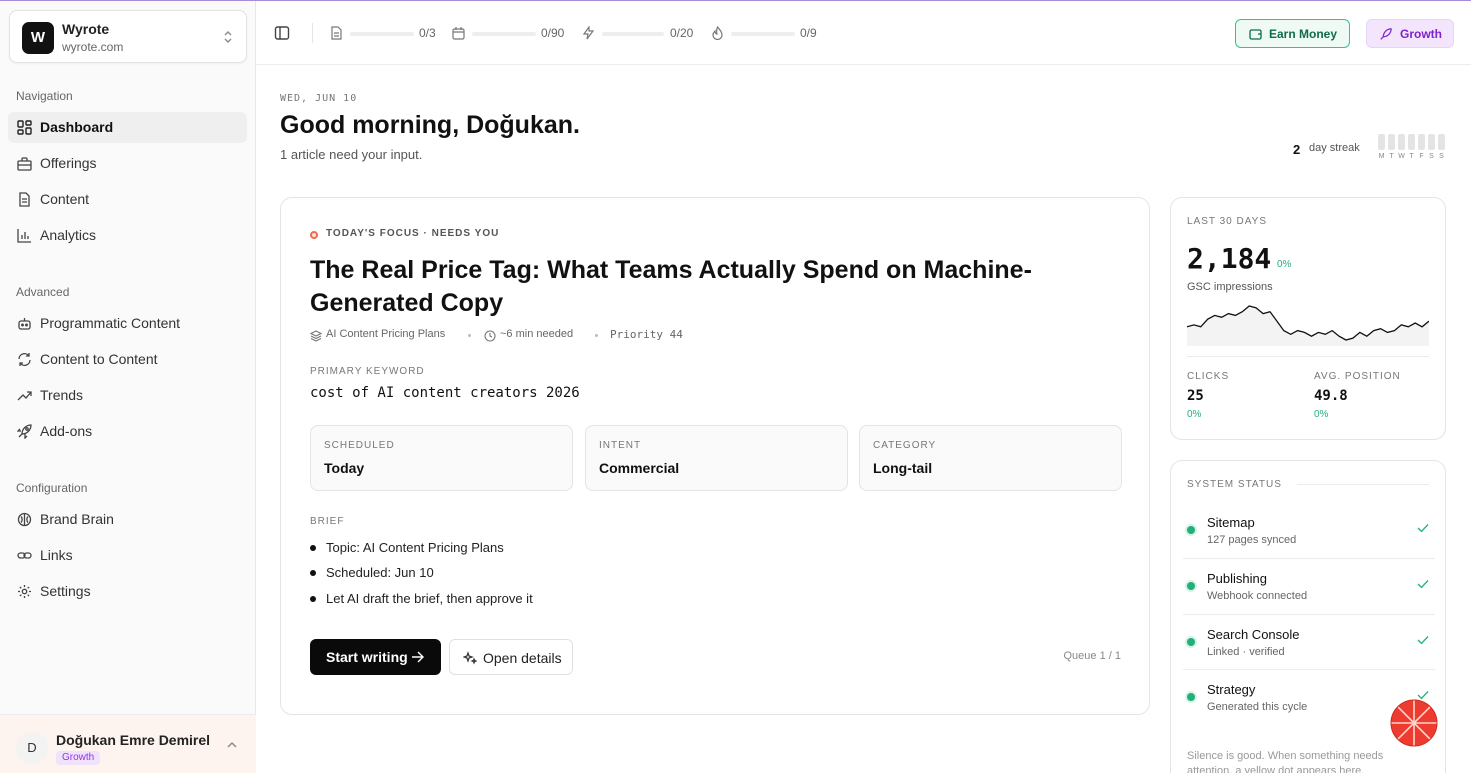  Describe the element at coordinates (1237, 578) in the screenshot. I see `status-name: Publishing` at that location.